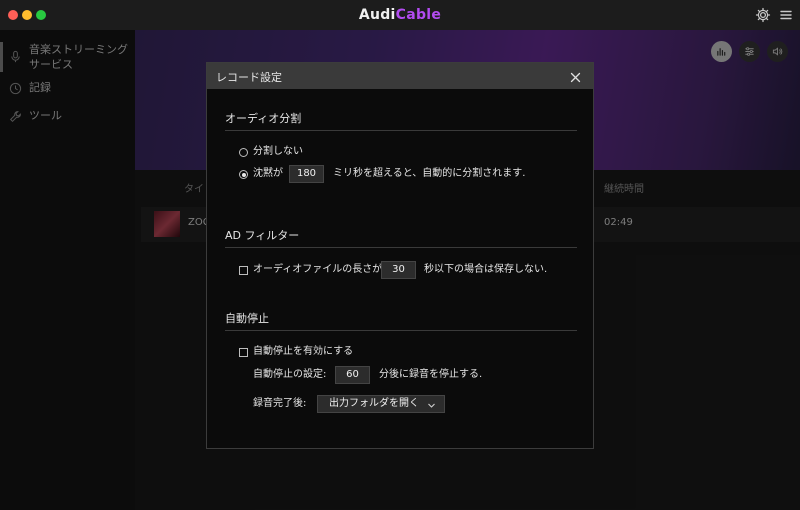 This screenshot has height=510, width=800. What do you see at coordinates (763, 15) in the screenshot?
I see `gear-icon` at bounding box center [763, 15].